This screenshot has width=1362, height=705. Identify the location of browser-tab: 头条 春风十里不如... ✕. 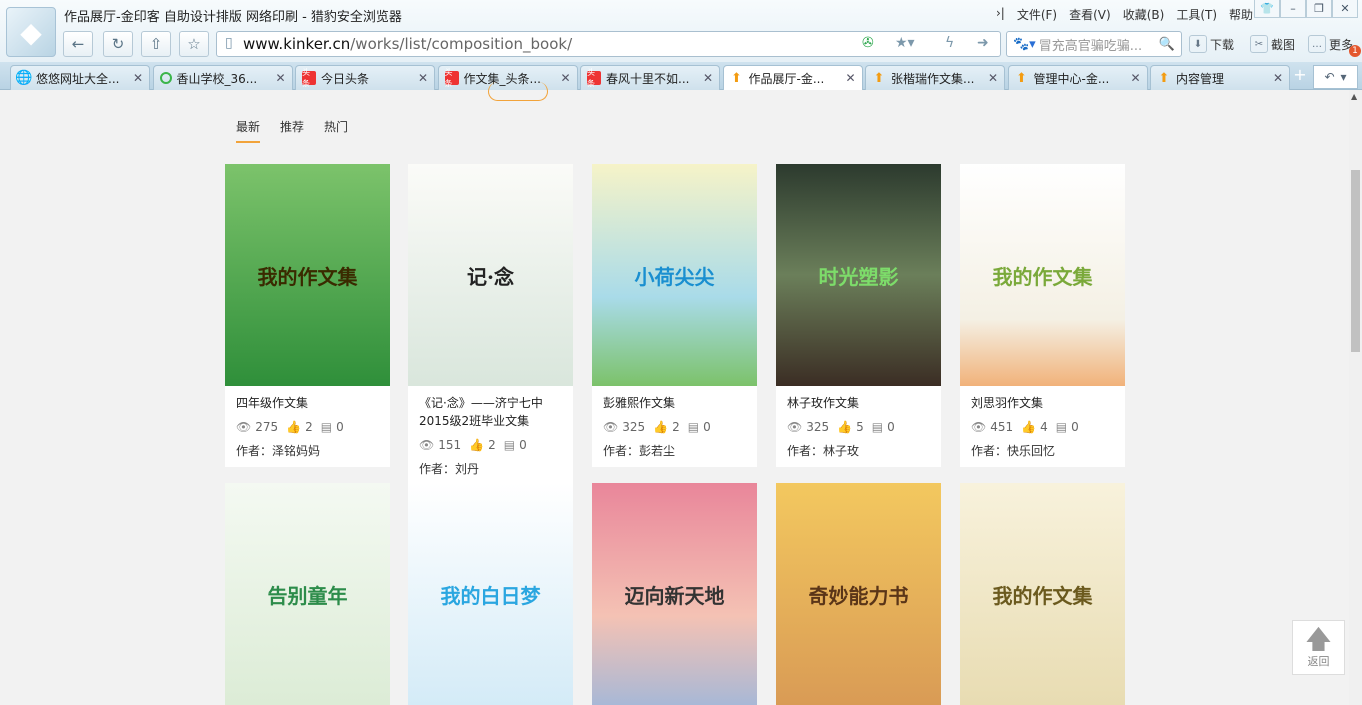
(650, 77).